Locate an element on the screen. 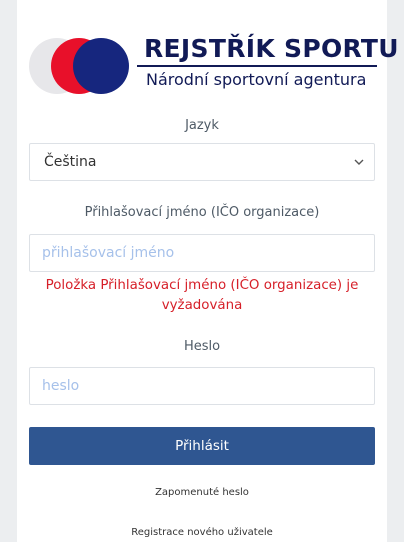 This screenshot has width=404, height=542. password-label: Heslo is located at coordinates (202, 346).